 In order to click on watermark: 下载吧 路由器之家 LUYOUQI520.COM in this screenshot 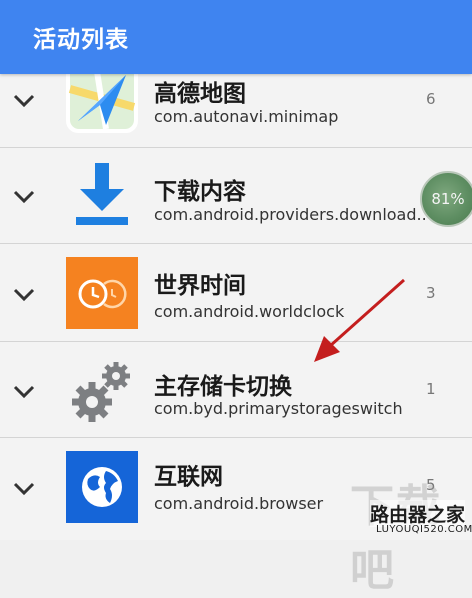, I will do `click(401, 533)`.